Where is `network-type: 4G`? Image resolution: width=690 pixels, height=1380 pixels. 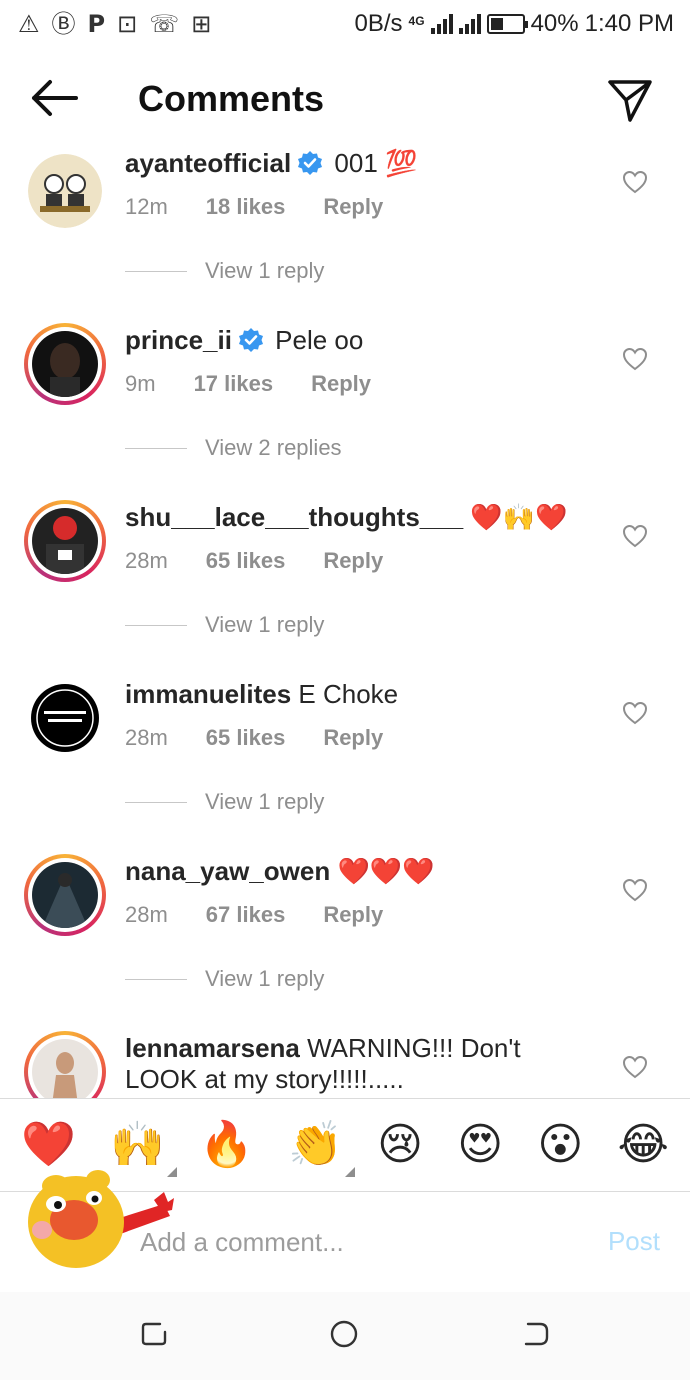
network-type: 4G is located at coordinates (416, 21).